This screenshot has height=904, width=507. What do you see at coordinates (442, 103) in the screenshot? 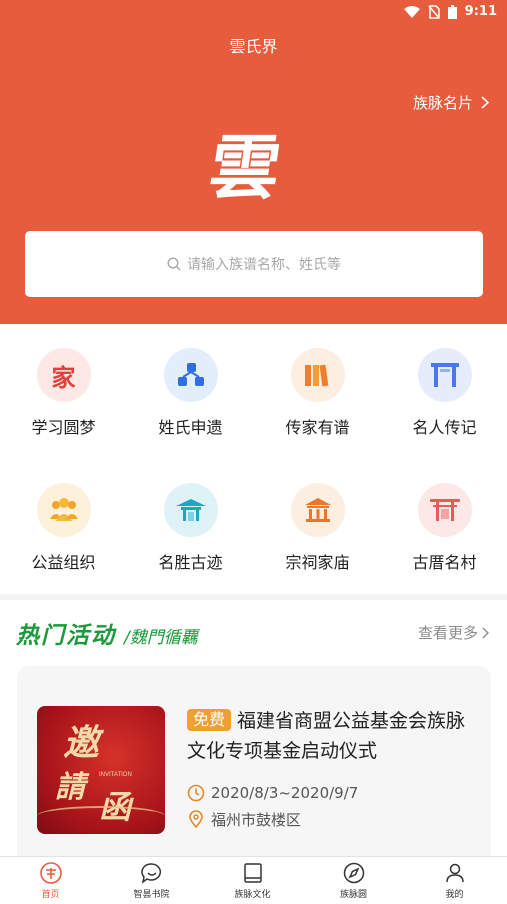
I see `clan-card-label: 族脉名片` at bounding box center [442, 103].